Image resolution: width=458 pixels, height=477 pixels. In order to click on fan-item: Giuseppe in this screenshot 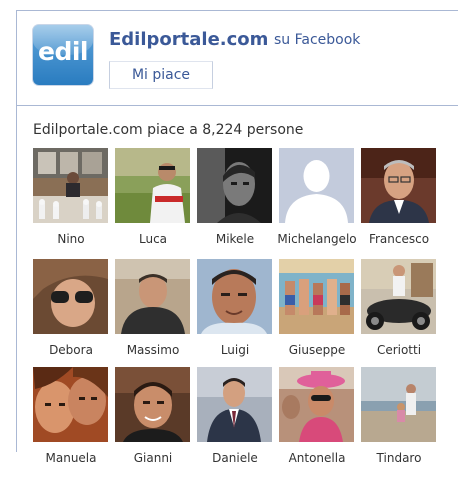, I will do `click(317, 310)`.